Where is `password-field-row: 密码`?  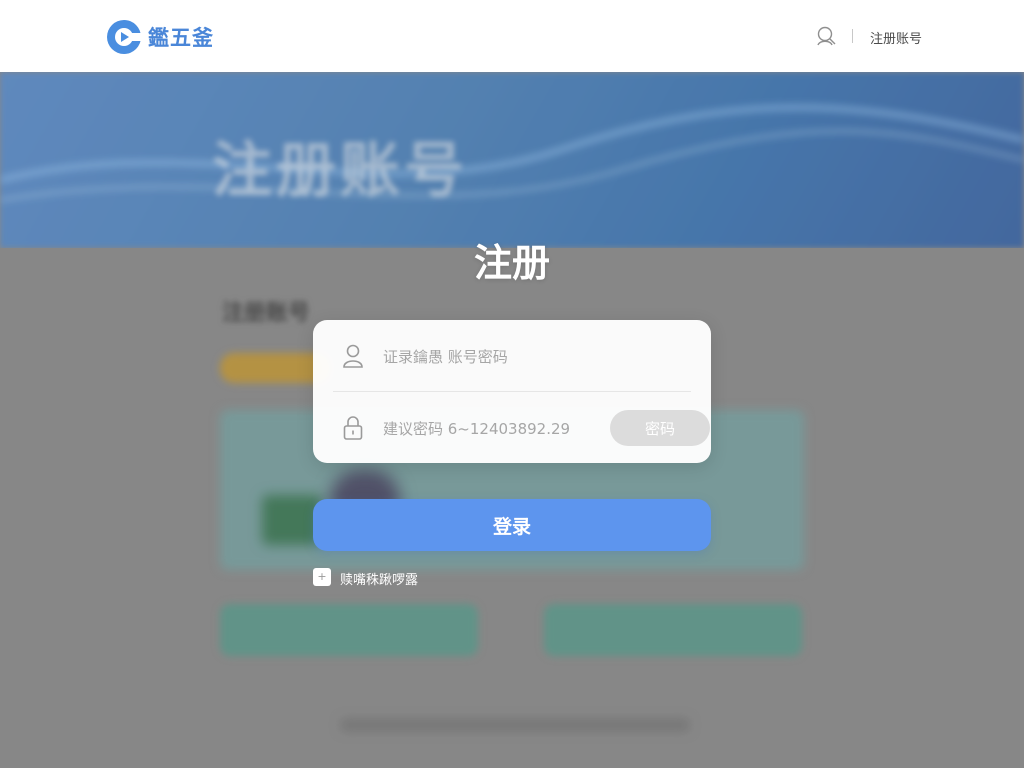
password-field-row: 密码 is located at coordinates (521, 427).